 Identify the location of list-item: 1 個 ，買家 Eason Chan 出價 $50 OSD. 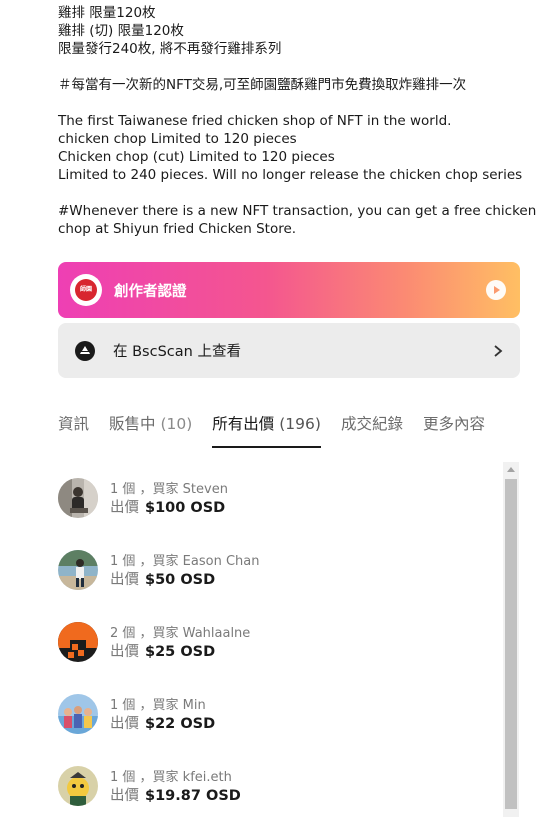
(278, 570).